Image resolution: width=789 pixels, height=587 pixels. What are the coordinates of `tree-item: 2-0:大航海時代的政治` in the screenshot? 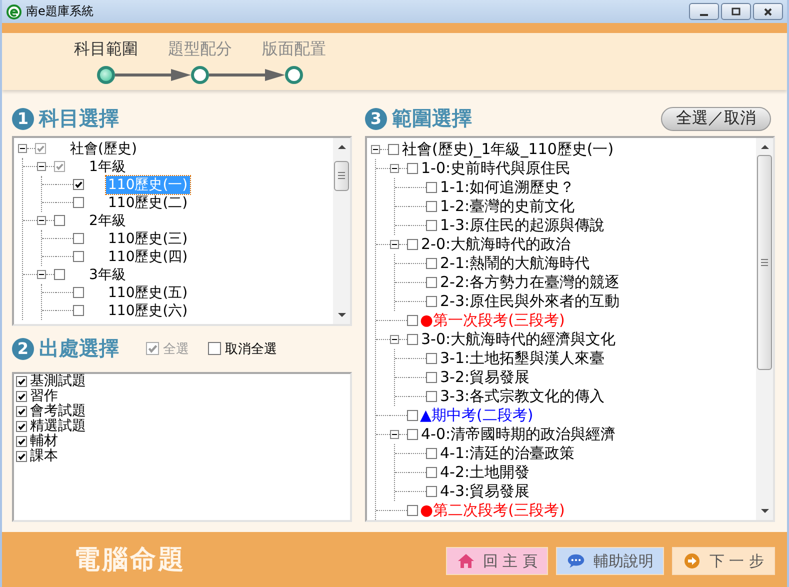 It's located at (496, 244).